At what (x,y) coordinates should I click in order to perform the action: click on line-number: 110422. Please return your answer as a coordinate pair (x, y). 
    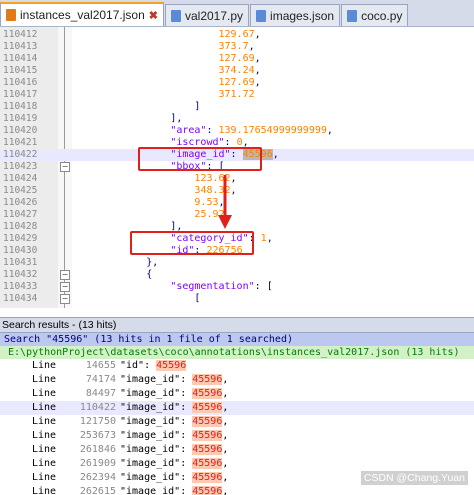
    Looking at the image, I should click on (20, 154).